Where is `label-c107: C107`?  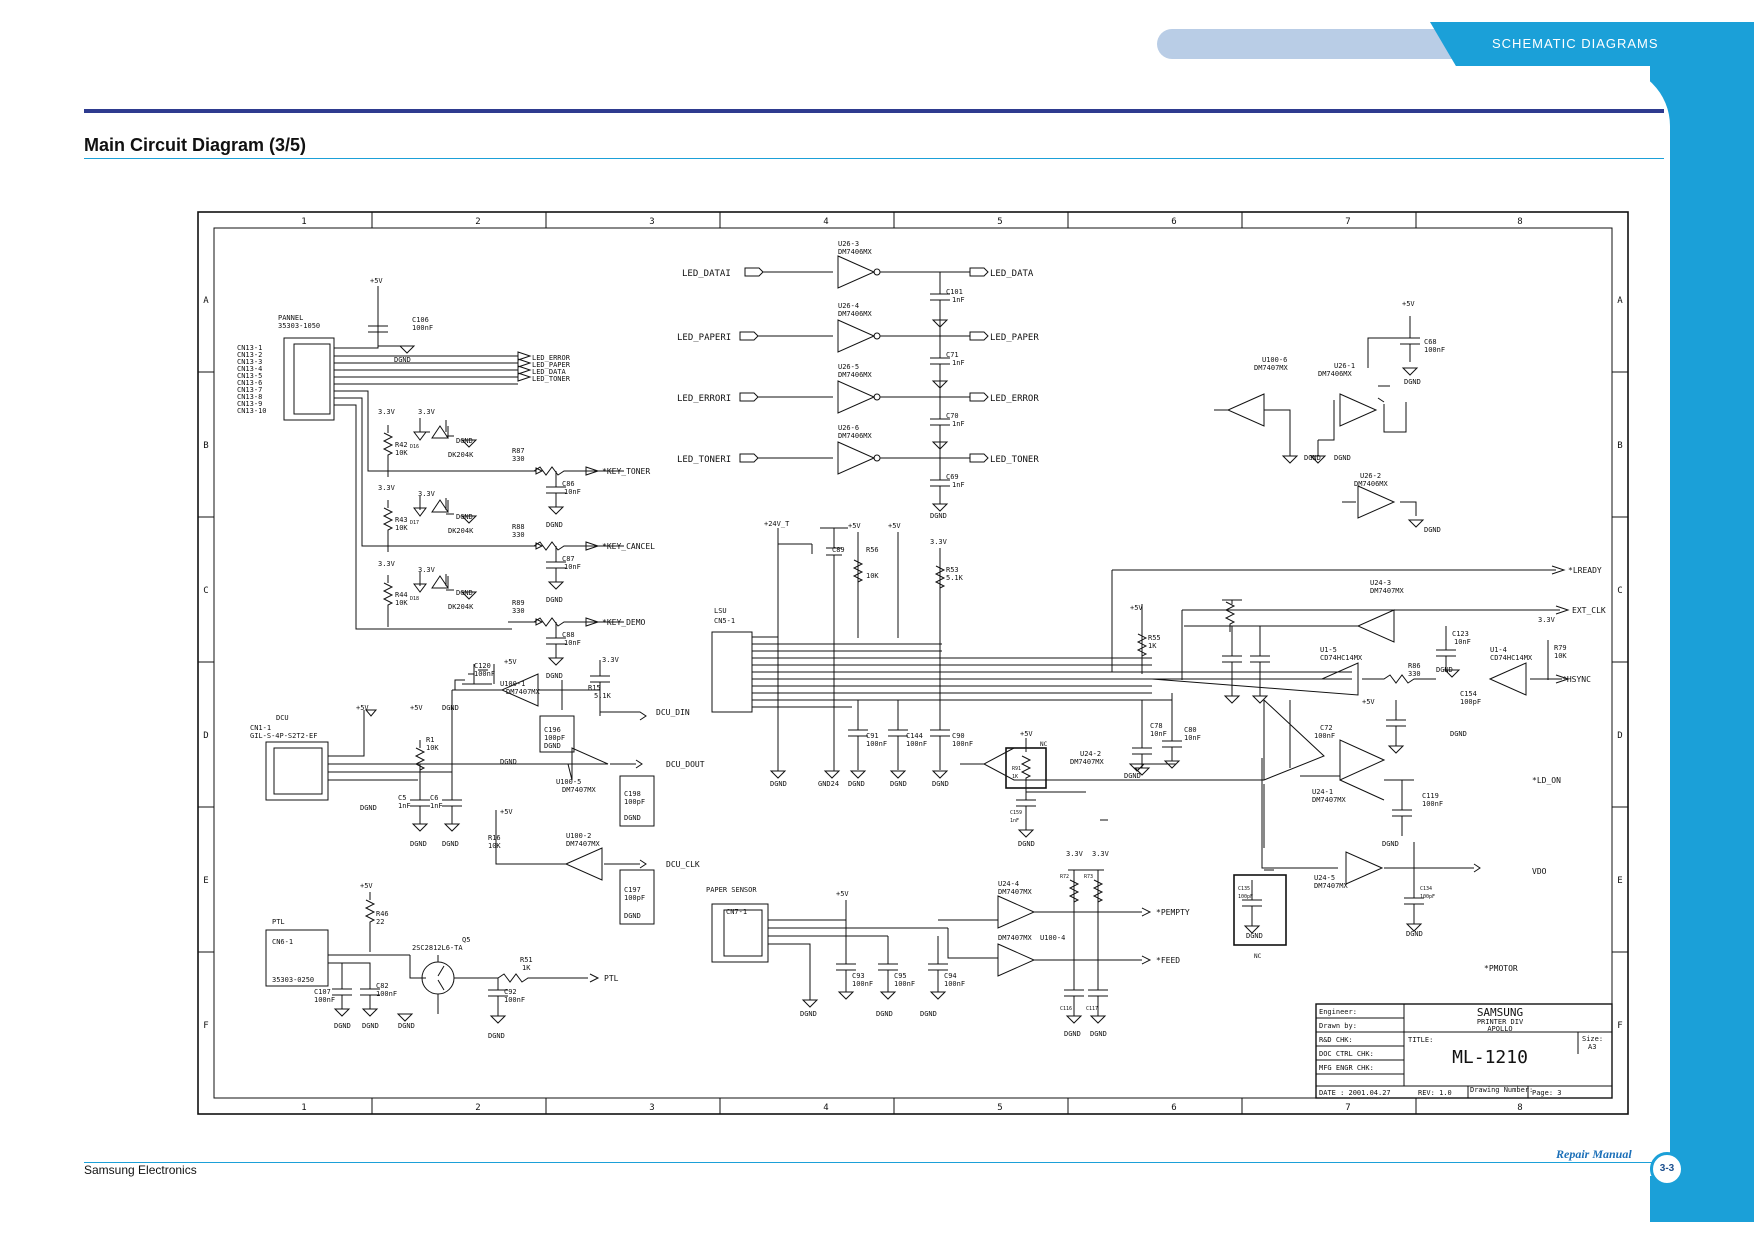 label-c107: C107 is located at coordinates (322, 992).